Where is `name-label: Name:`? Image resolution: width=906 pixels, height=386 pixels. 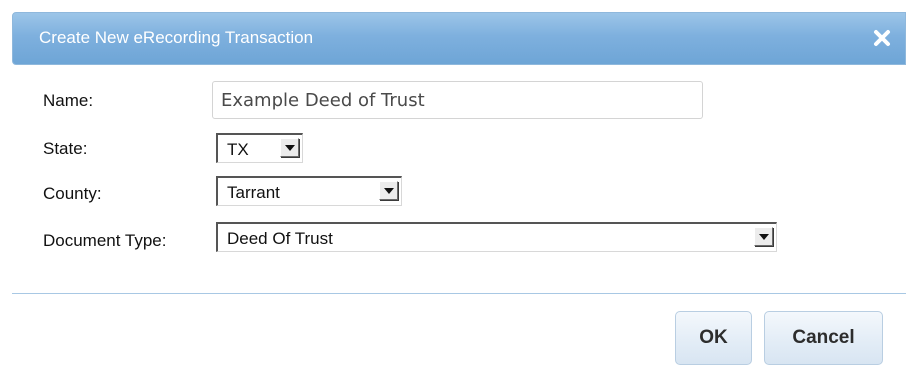
name-label: Name: is located at coordinates (68, 100).